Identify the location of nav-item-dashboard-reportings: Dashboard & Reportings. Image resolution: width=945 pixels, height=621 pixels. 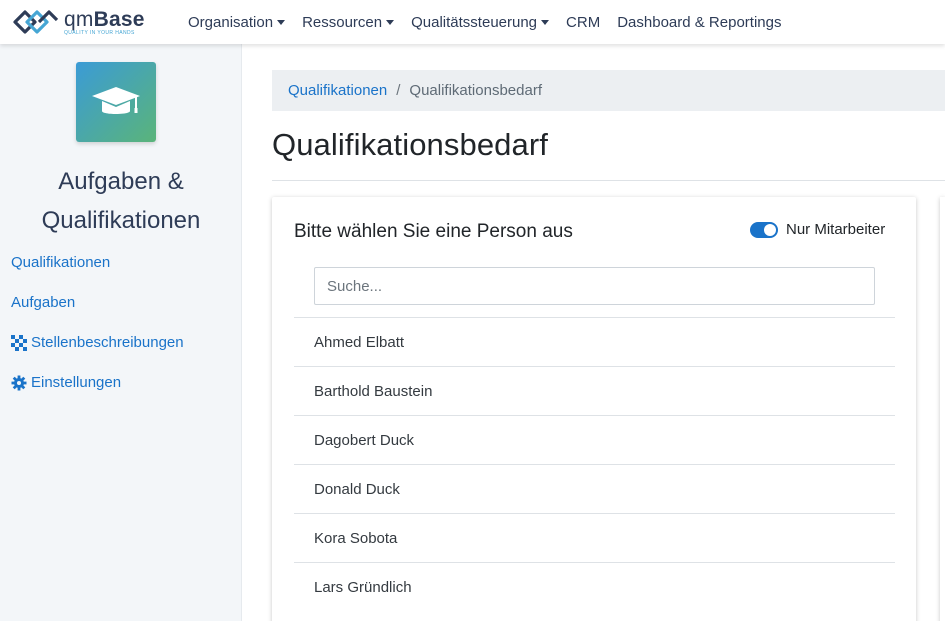
(699, 22).